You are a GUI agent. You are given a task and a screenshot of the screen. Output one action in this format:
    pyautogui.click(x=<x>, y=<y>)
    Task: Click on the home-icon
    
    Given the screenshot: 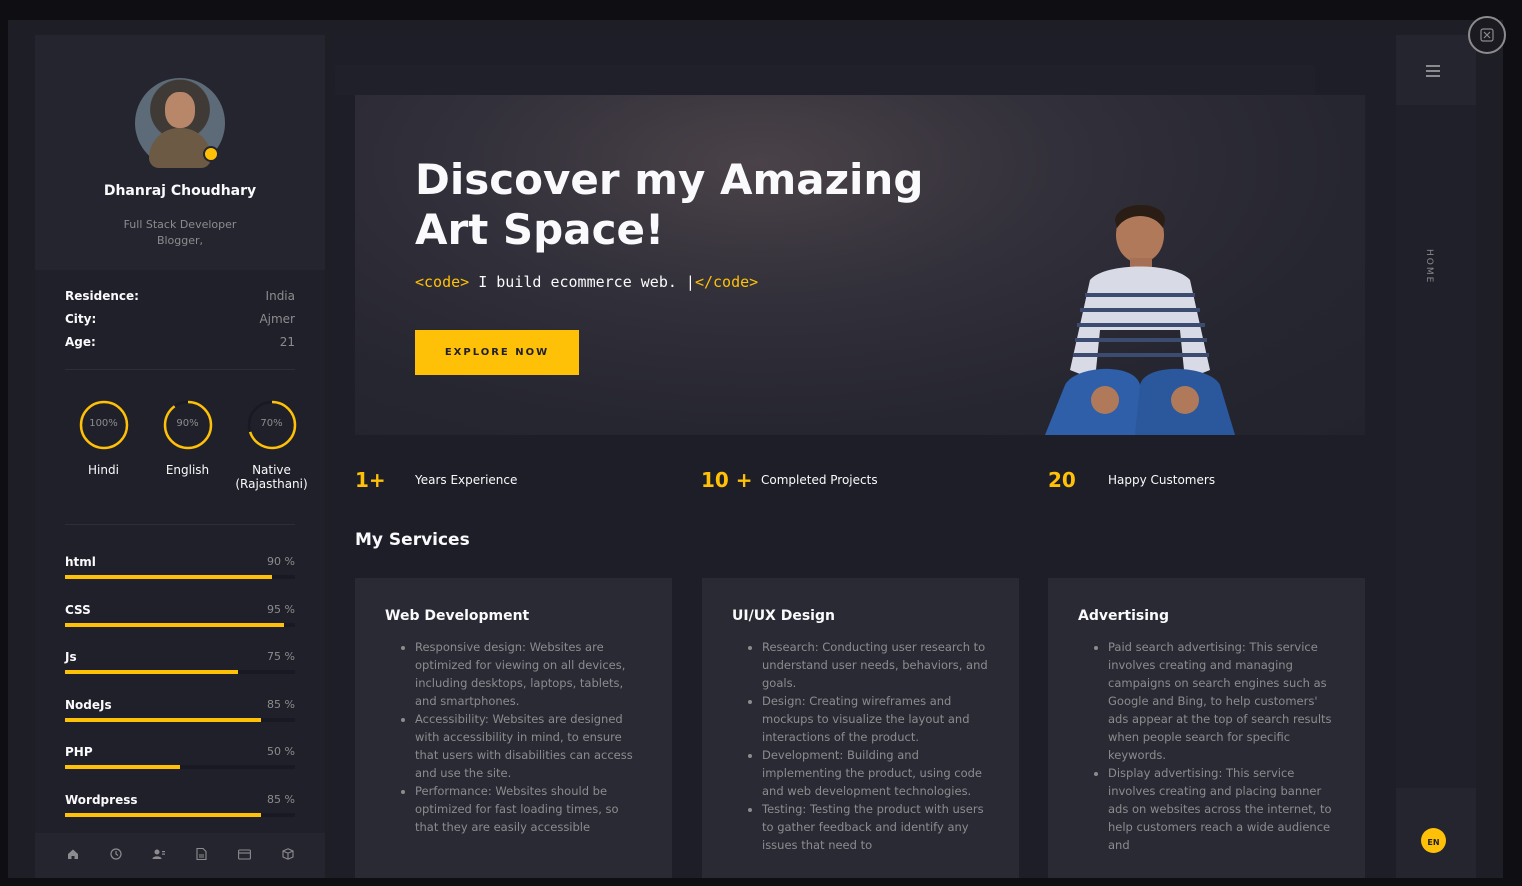 What is the action you would take?
    pyautogui.click(x=73, y=856)
    